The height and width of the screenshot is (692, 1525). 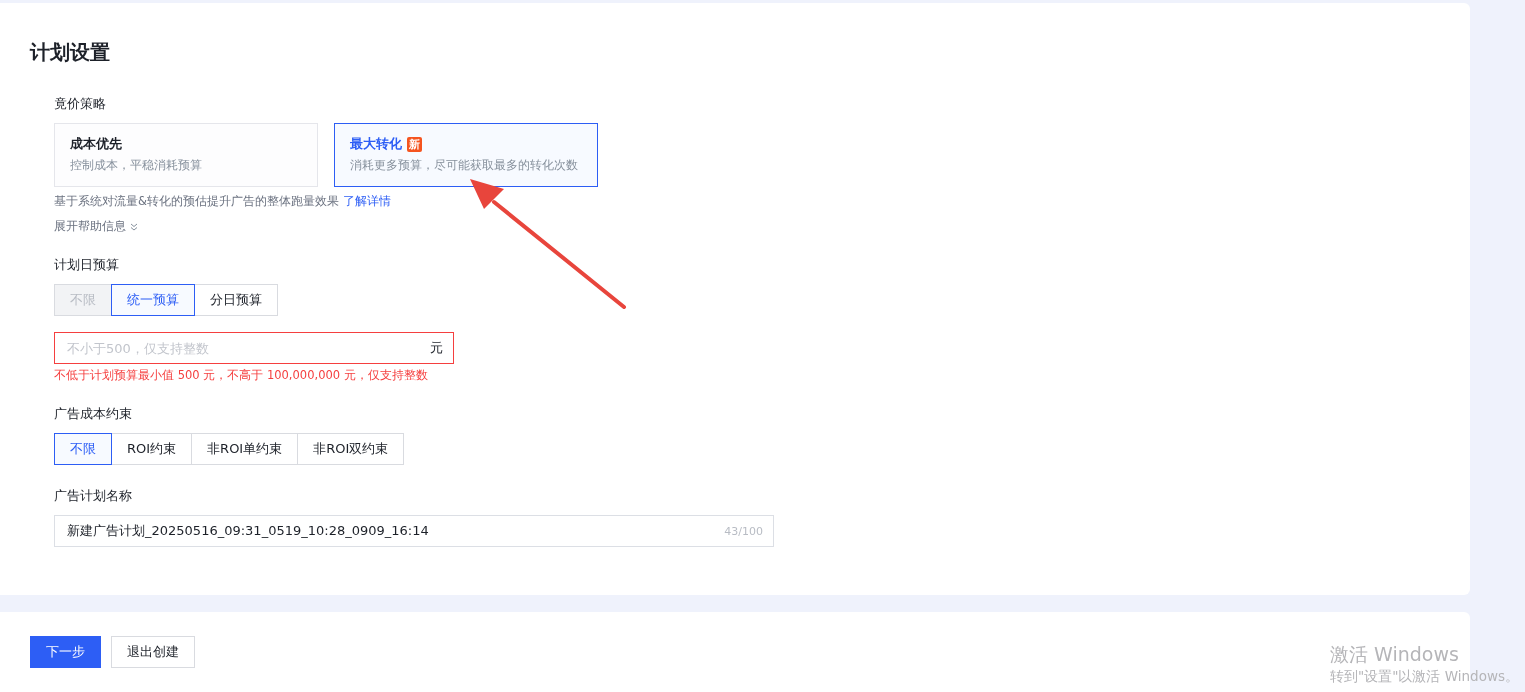 I want to click on activation-title: 激活 Windows, so click(x=1395, y=654).